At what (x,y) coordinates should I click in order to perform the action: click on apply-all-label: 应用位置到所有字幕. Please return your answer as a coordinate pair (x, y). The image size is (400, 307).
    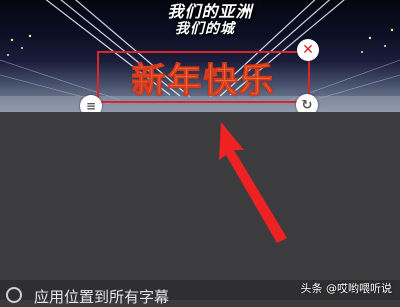
    Looking at the image, I should click on (101, 296).